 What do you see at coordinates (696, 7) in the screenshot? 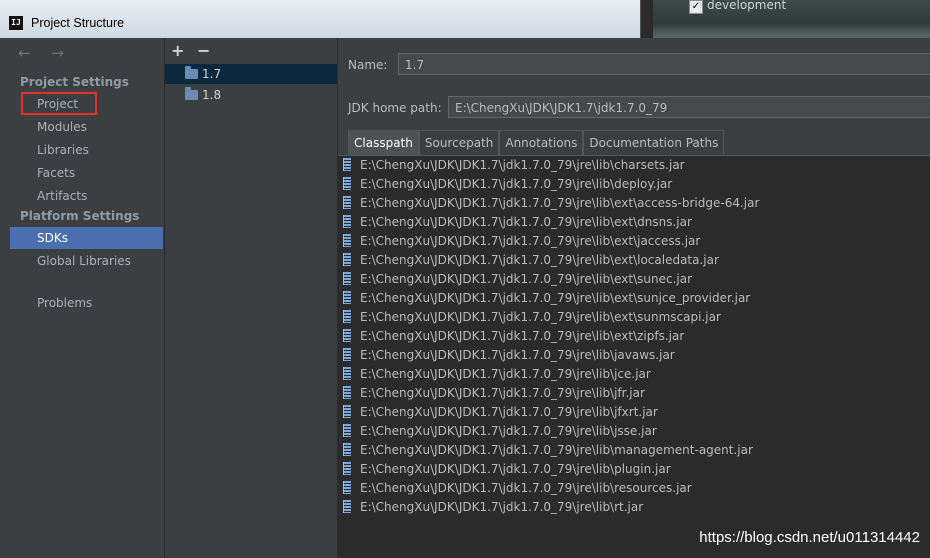
I see `development-checkbox: ✓` at bounding box center [696, 7].